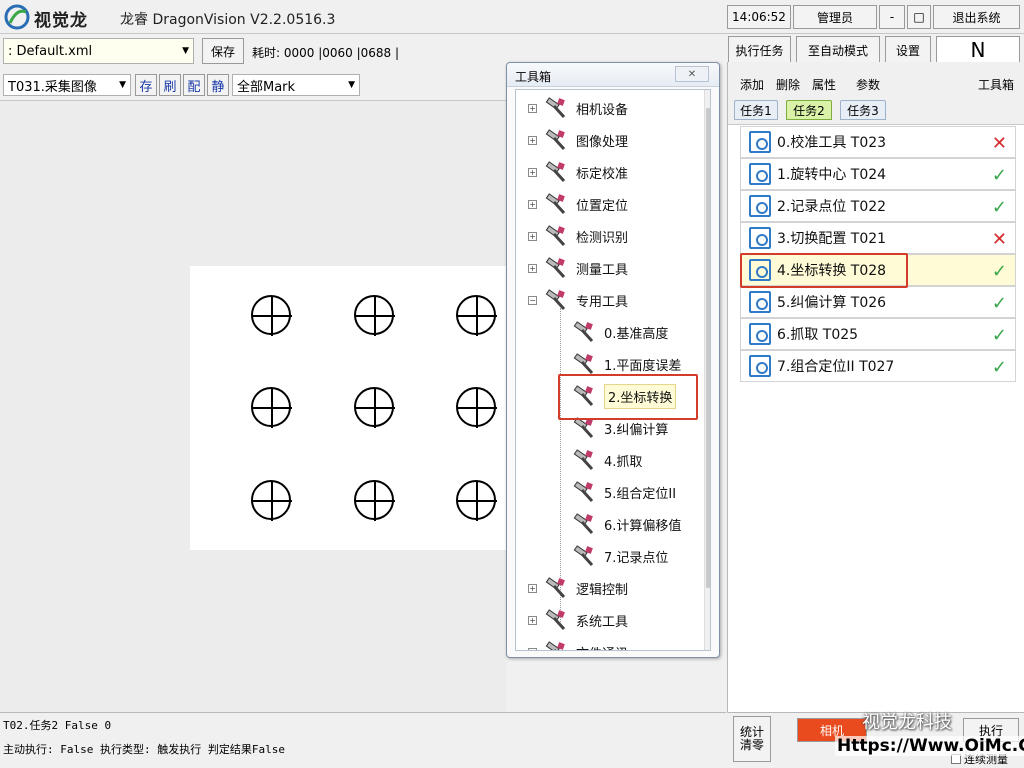 The width and height of the screenshot is (1024, 768). What do you see at coordinates (756, 110) in the screenshot?
I see `tab-task1: 任务1` at bounding box center [756, 110].